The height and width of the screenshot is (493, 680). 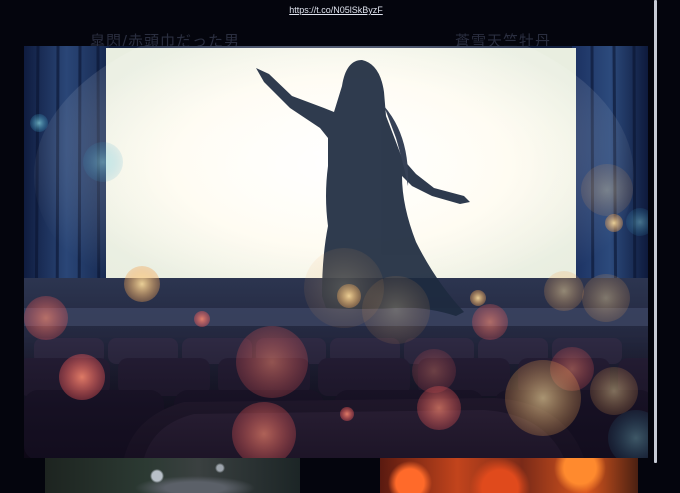 What do you see at coordinates (336, 10) in the screenshot?
I see `tweet-link: https://t.co/N05lSkByzF` at bounding box center [336, 10].